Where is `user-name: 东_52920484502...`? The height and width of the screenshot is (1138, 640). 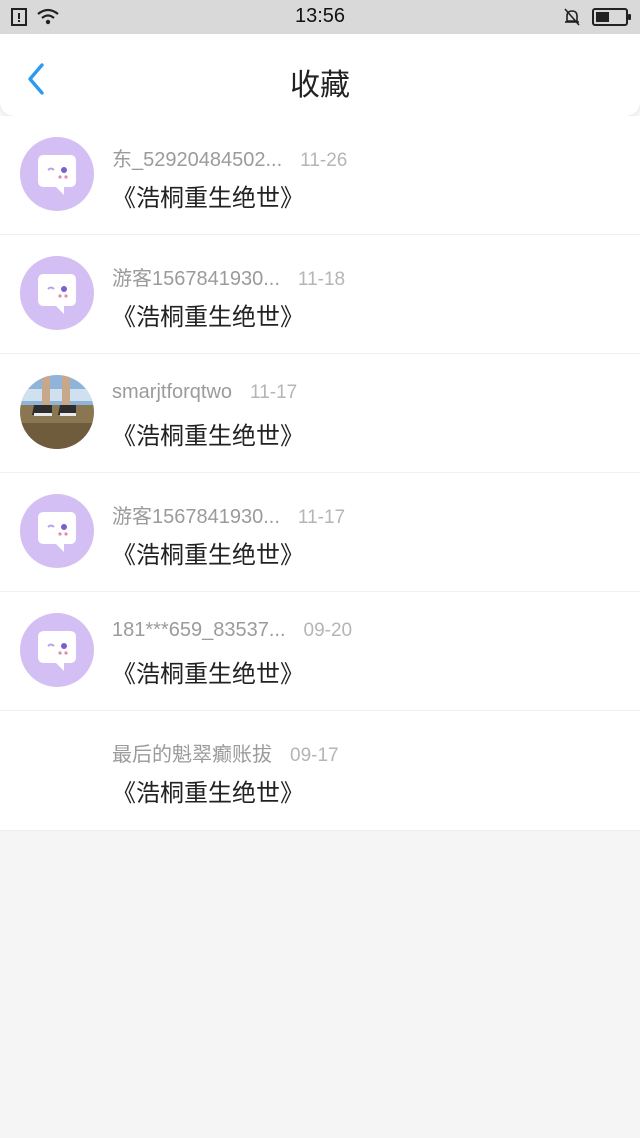
user-name: 东_52920484502... is located at coordinates (197, 160).